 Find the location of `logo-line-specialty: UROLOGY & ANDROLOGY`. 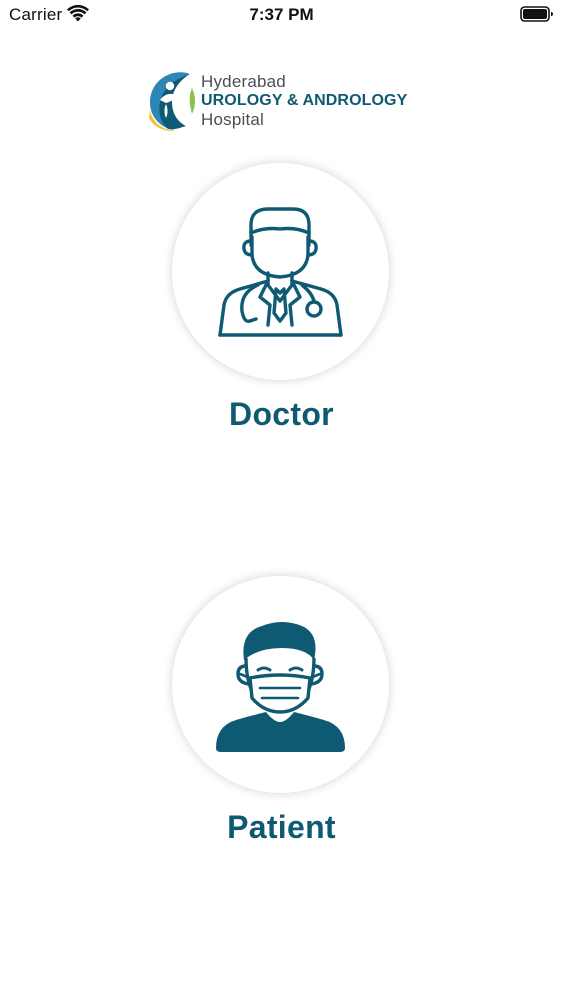

logo-line-specialty: UROLOGY & ANDROLOGY is located at coordinates (304, 100).